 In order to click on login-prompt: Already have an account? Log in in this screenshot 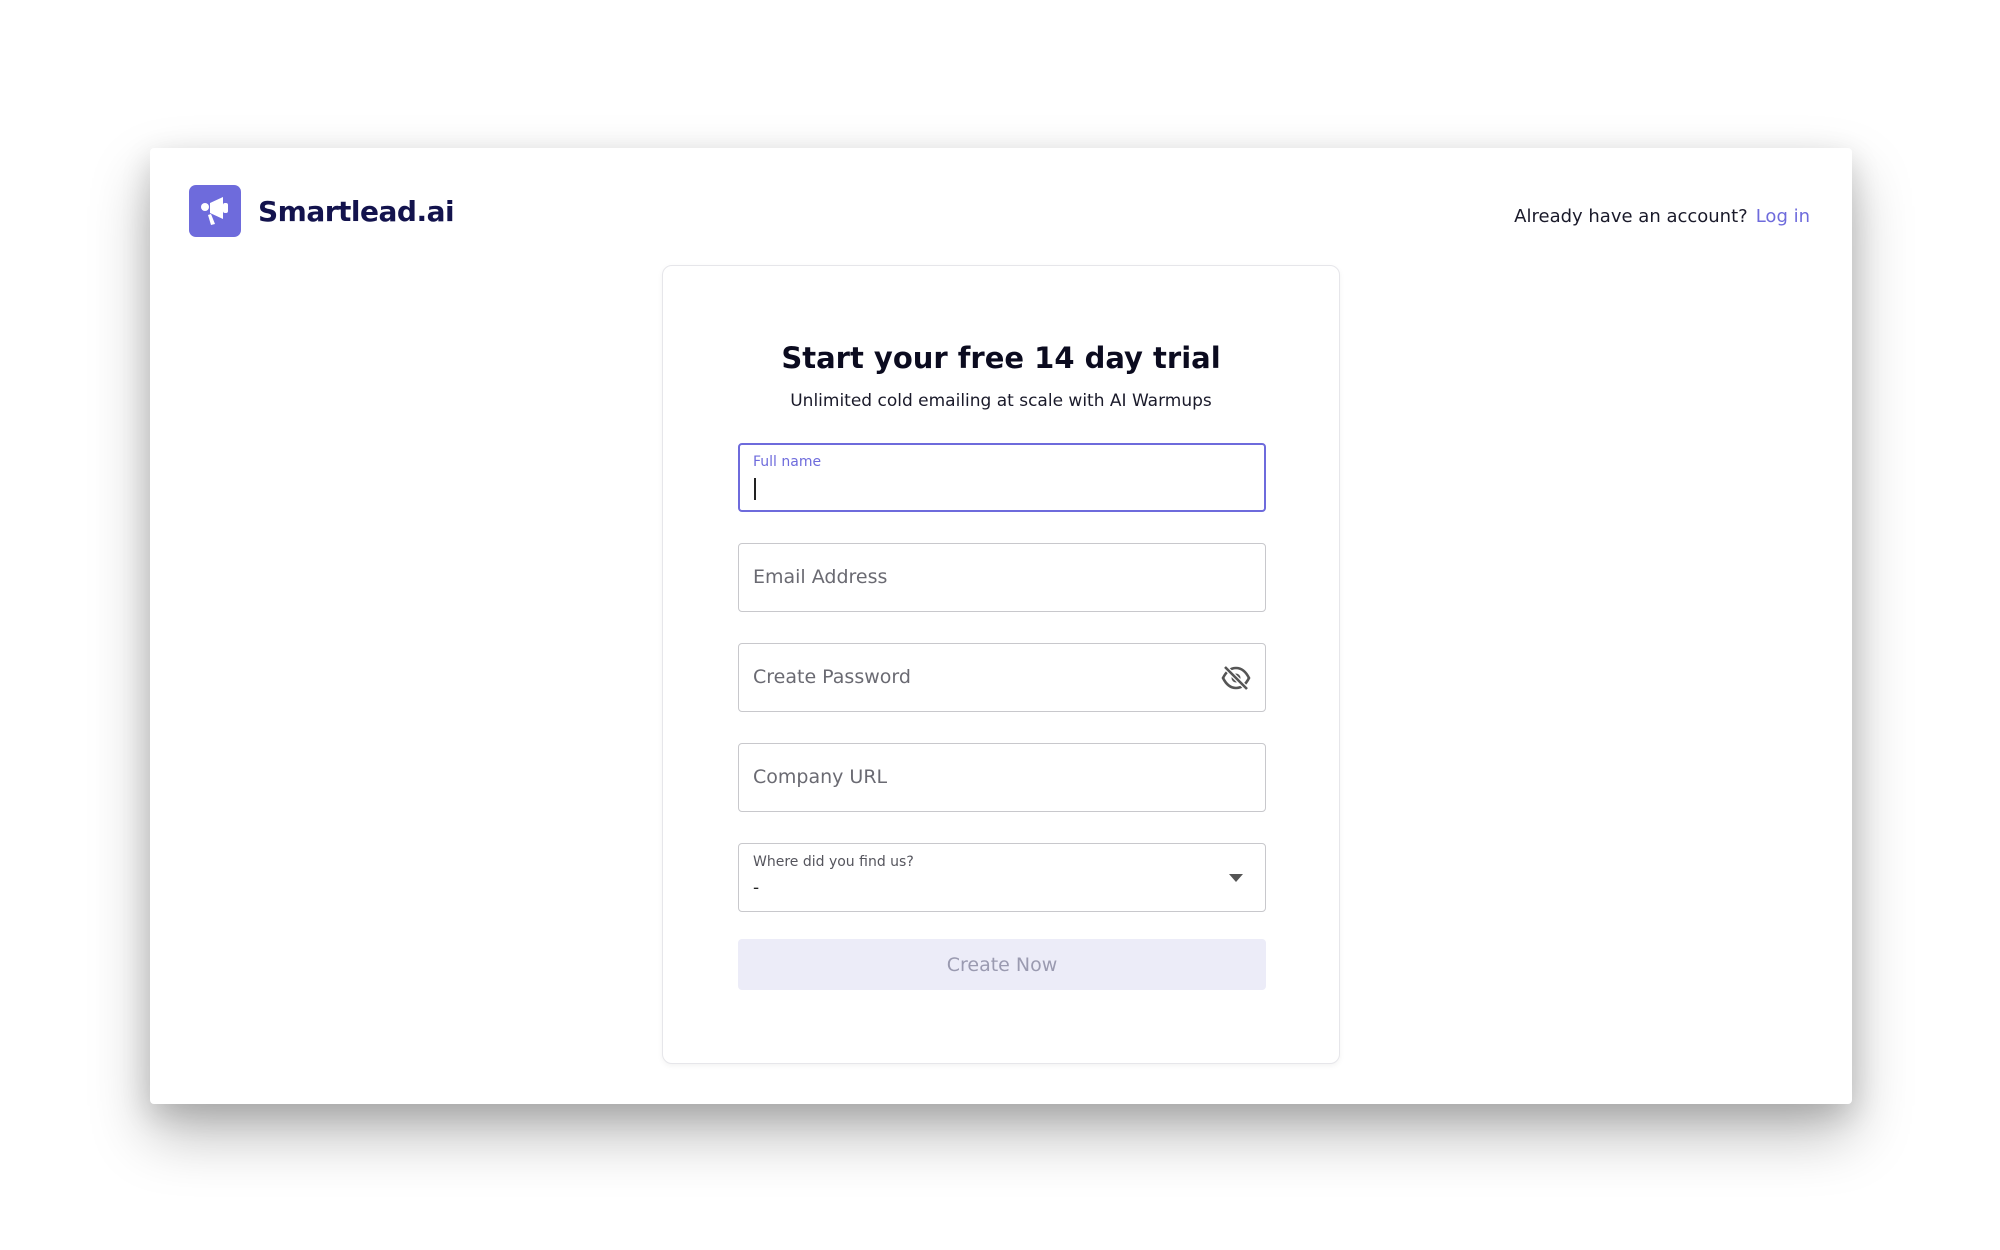, I will do `click(1662, 216)`.